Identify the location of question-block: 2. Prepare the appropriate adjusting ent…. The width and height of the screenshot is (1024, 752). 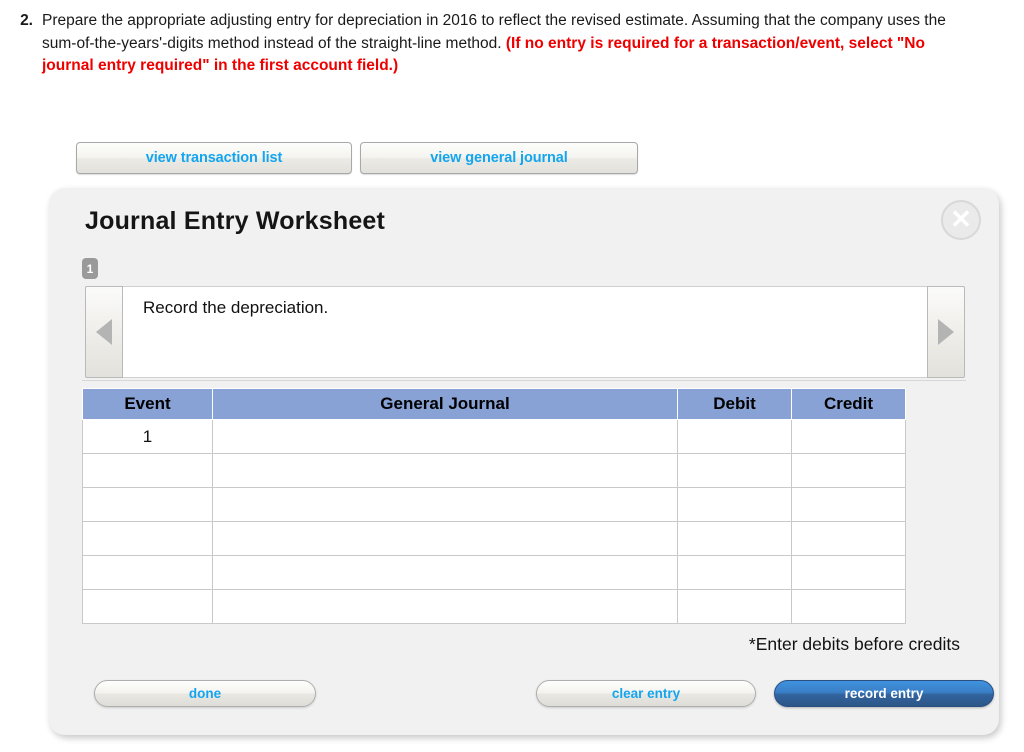
(512, 39).